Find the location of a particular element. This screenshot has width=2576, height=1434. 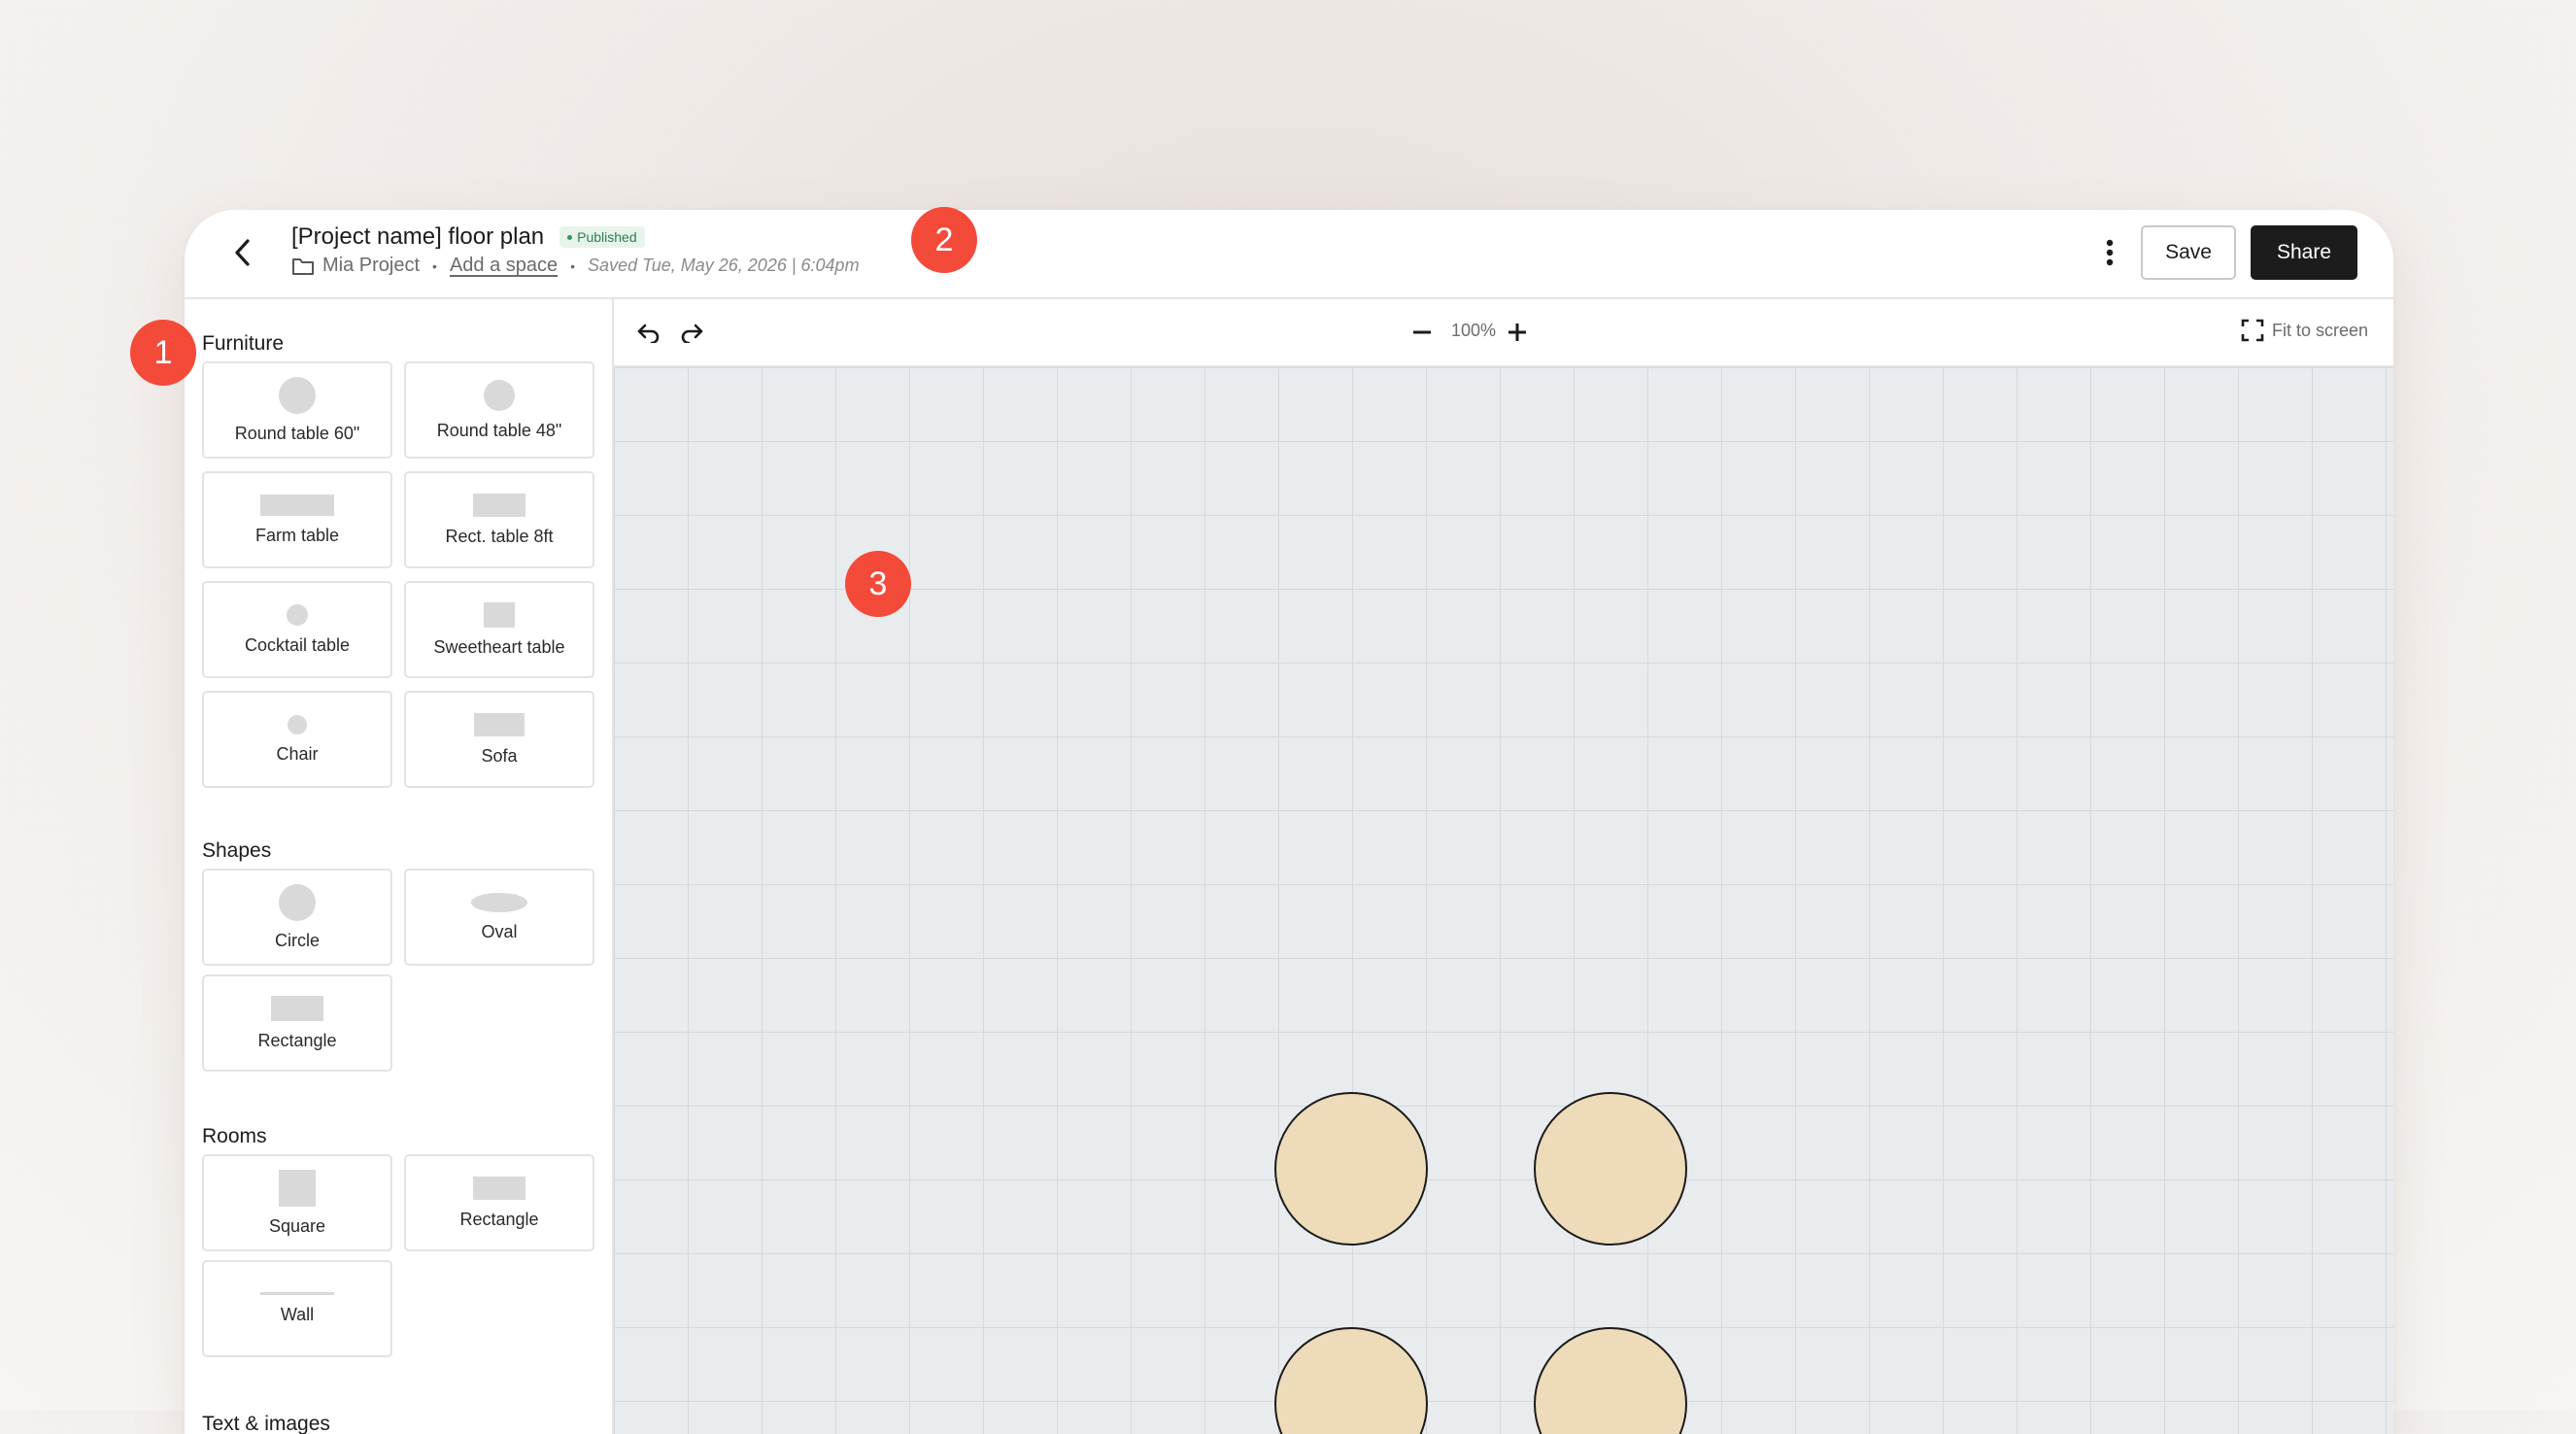

undo-icon is located at coordinates (648, 333).